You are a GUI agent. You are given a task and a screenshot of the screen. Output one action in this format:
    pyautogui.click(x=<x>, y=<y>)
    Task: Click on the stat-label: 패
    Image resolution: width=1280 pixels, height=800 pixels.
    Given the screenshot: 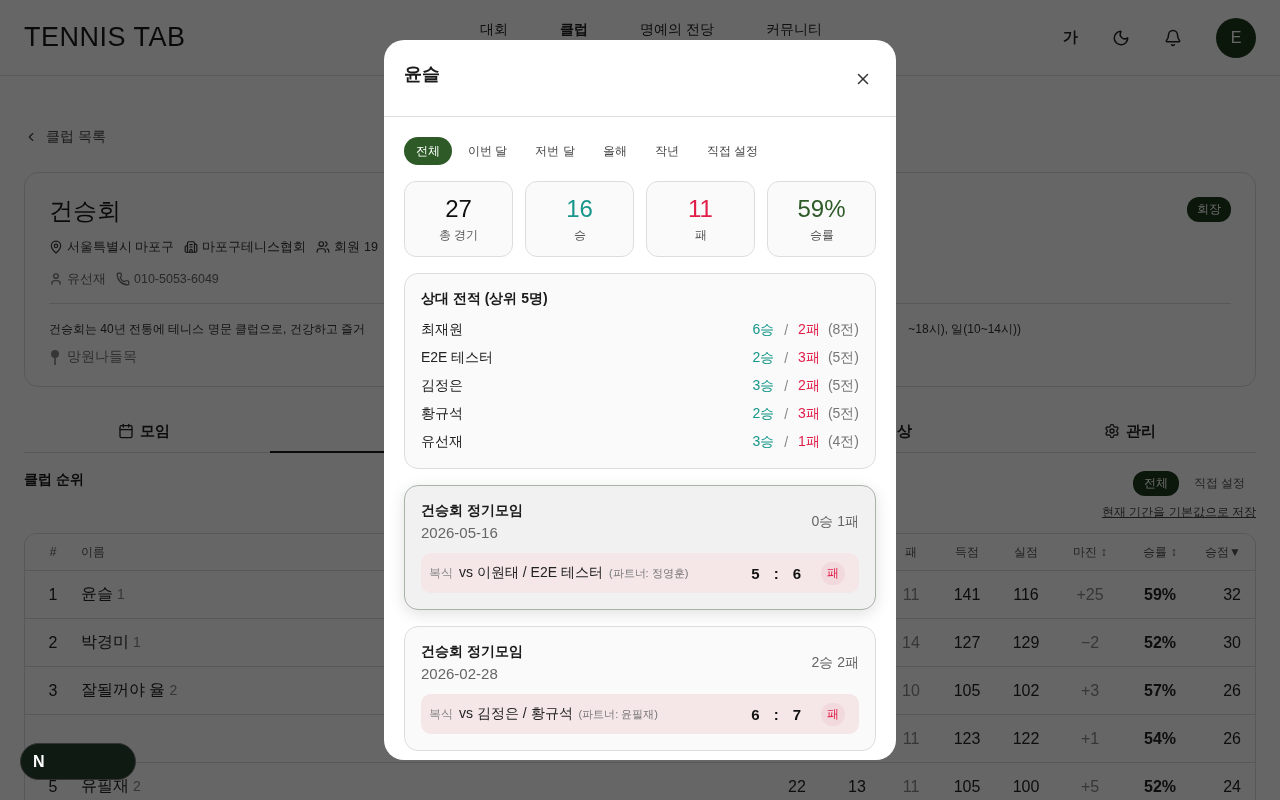 What is the action you would take?
    pyautogui.click(x=700, y=235)
    